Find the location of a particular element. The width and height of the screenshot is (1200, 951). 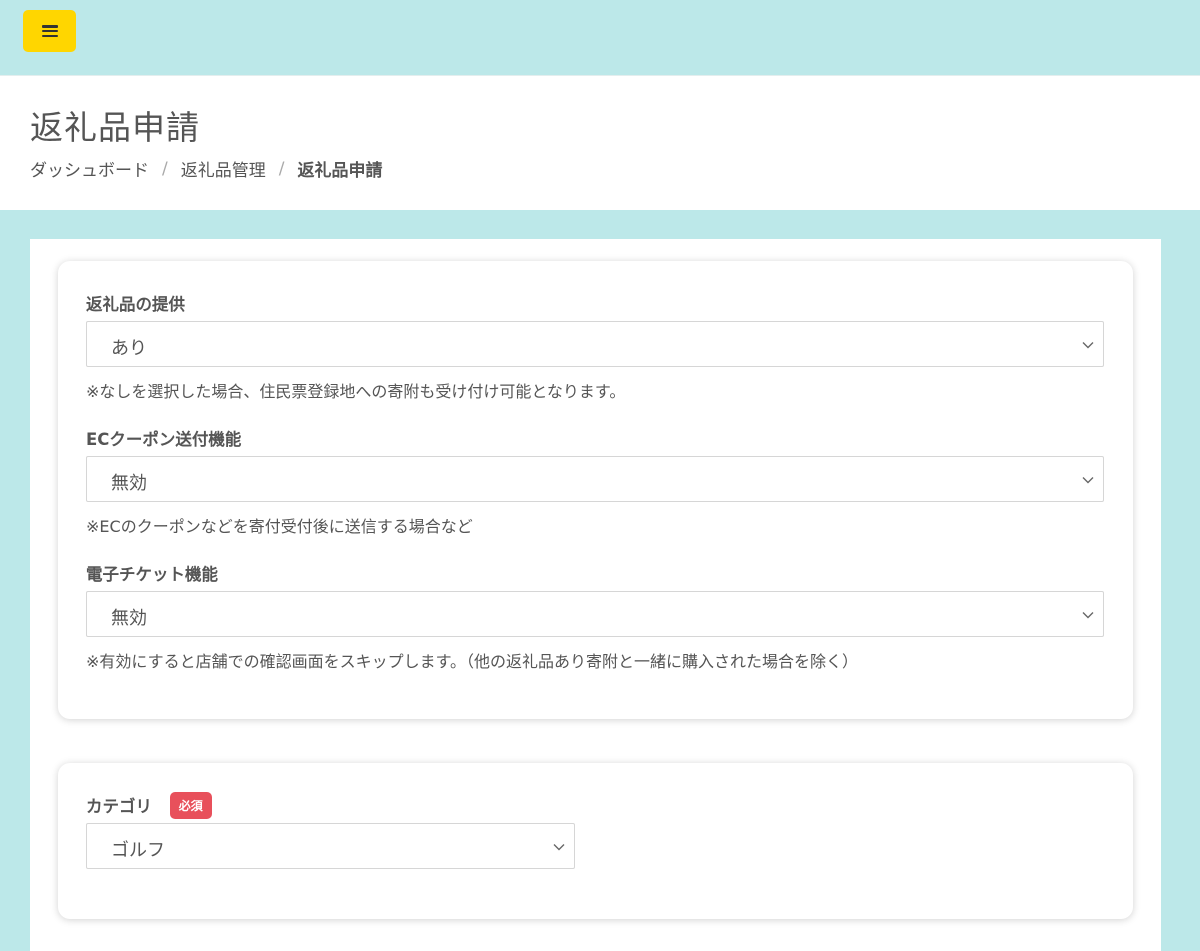

category-card: カテゴリ 必須 ゴルフ is located at coordinates (595, 841).